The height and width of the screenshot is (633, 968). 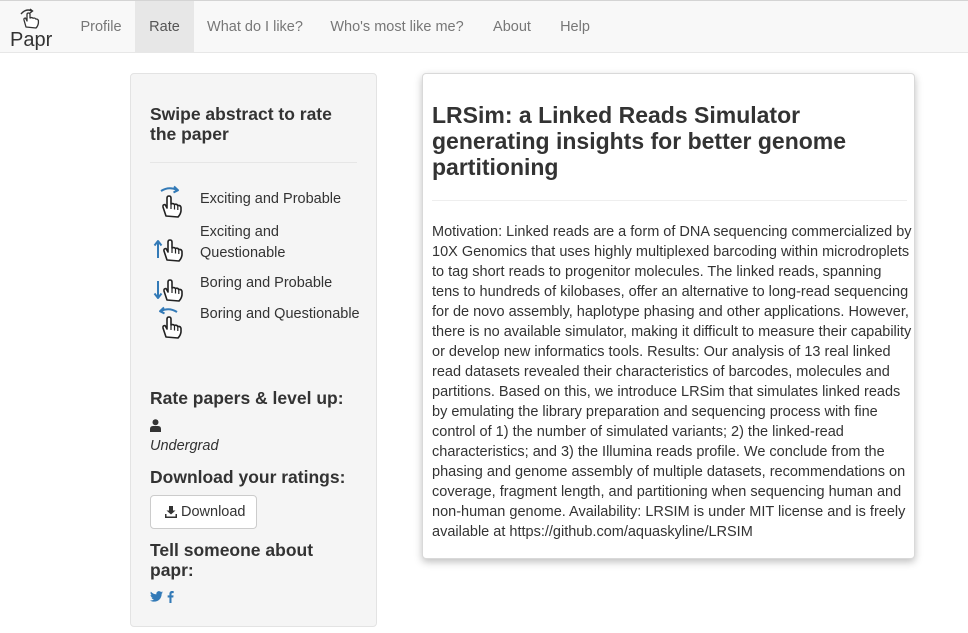 I want to click on paper-divider, so click(x=669, y=200).